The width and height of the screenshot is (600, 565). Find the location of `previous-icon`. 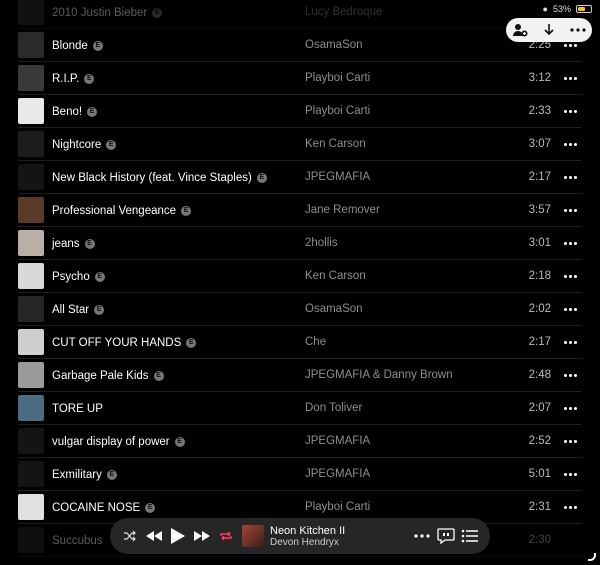

previous-icon is located at coordinates (154, 536).